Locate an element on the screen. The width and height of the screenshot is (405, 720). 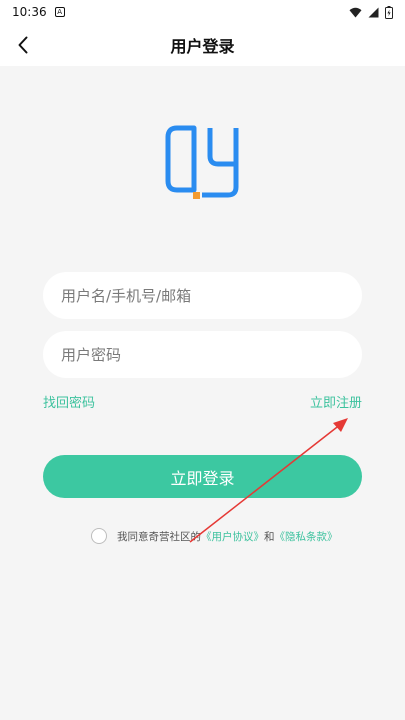
agreement-and: 和 is located at coordinates (269, 536).